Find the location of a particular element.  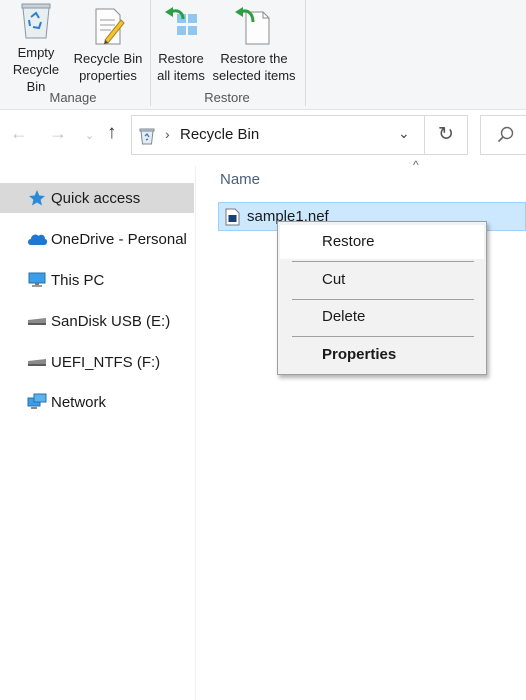

restore-all-label-2: all items is located at coordinates (181, 75).